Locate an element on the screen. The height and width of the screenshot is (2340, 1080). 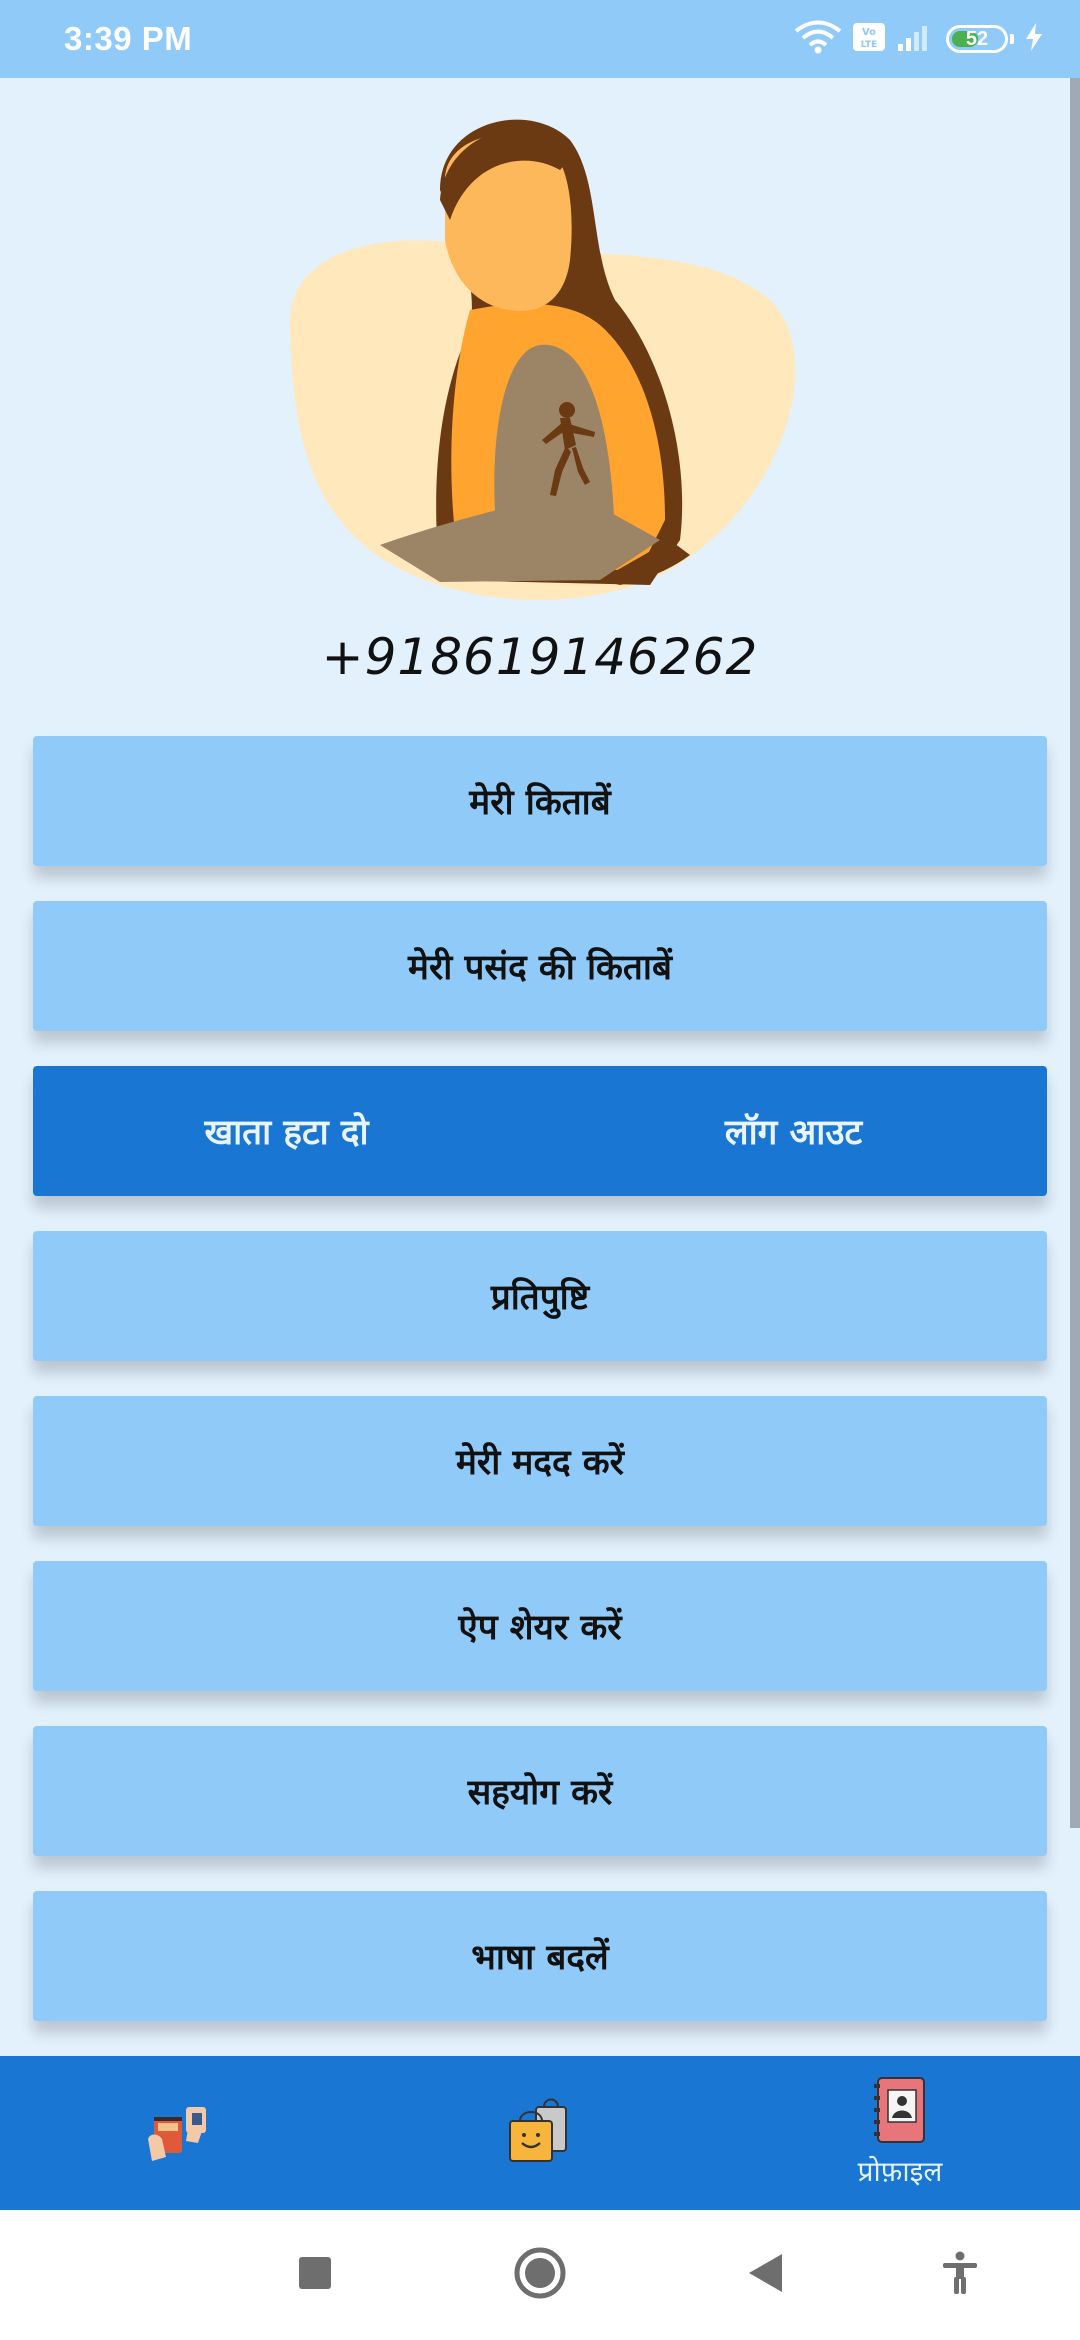
share-app-button: ऐप शेयर करें is located at coordinates (540, 1626).